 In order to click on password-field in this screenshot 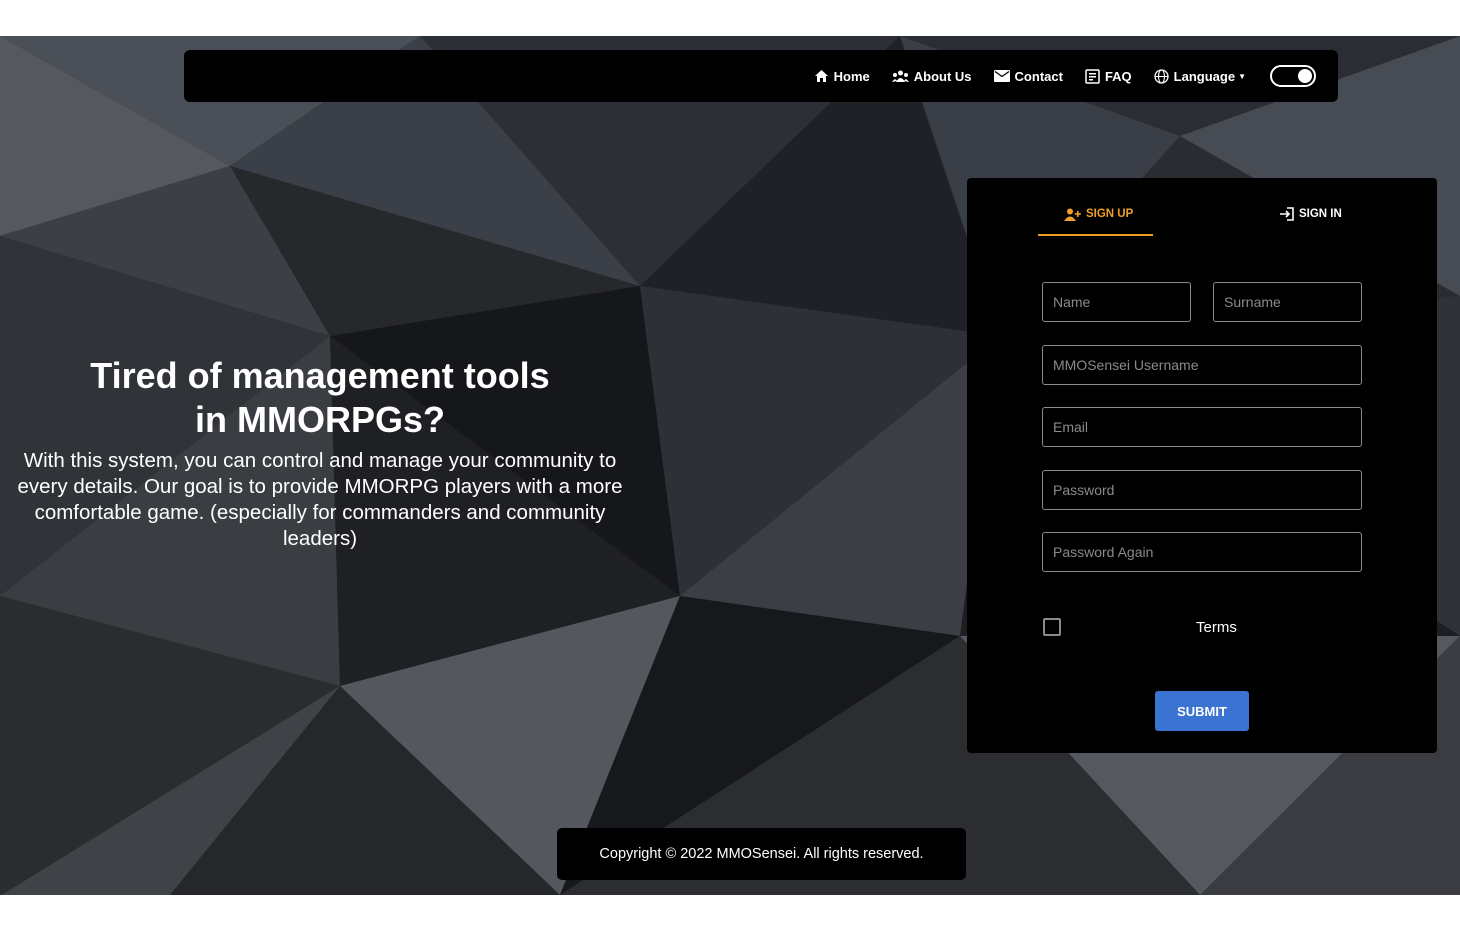, I will do `click(1202, 490)`.